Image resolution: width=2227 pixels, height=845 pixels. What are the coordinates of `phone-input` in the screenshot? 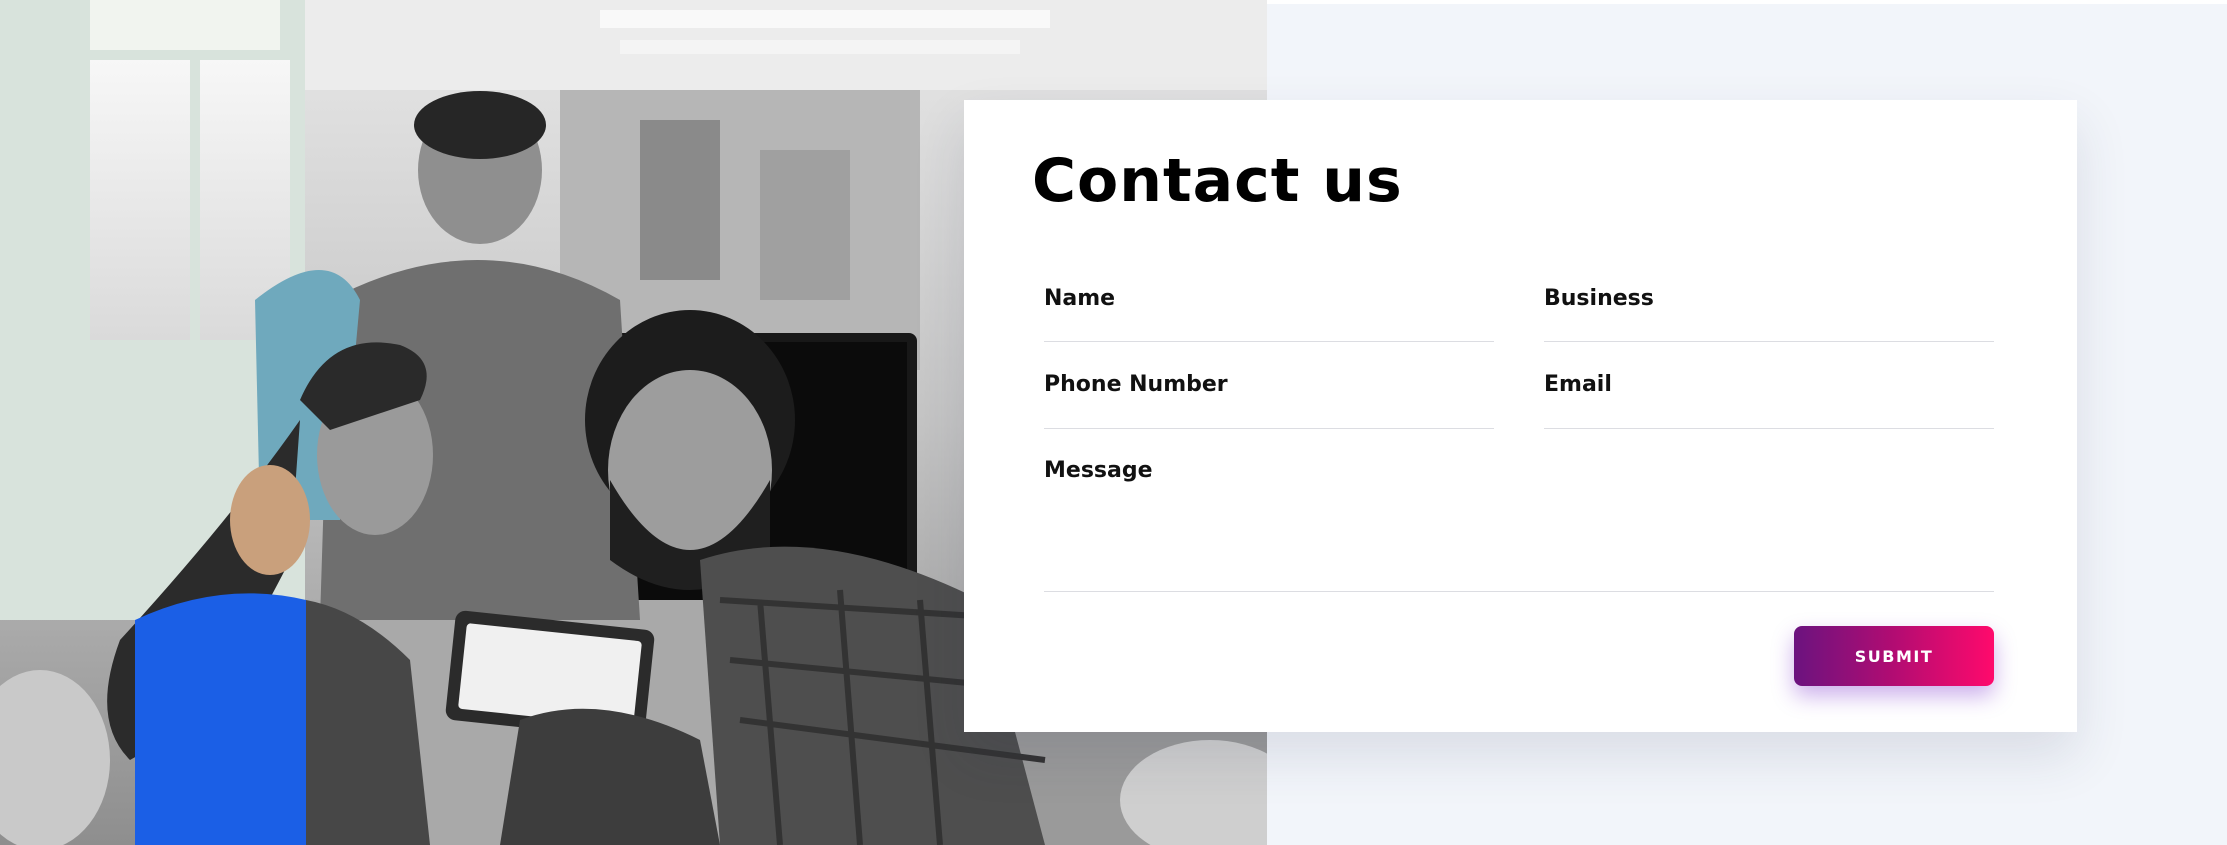 It's located at (1269, 400).